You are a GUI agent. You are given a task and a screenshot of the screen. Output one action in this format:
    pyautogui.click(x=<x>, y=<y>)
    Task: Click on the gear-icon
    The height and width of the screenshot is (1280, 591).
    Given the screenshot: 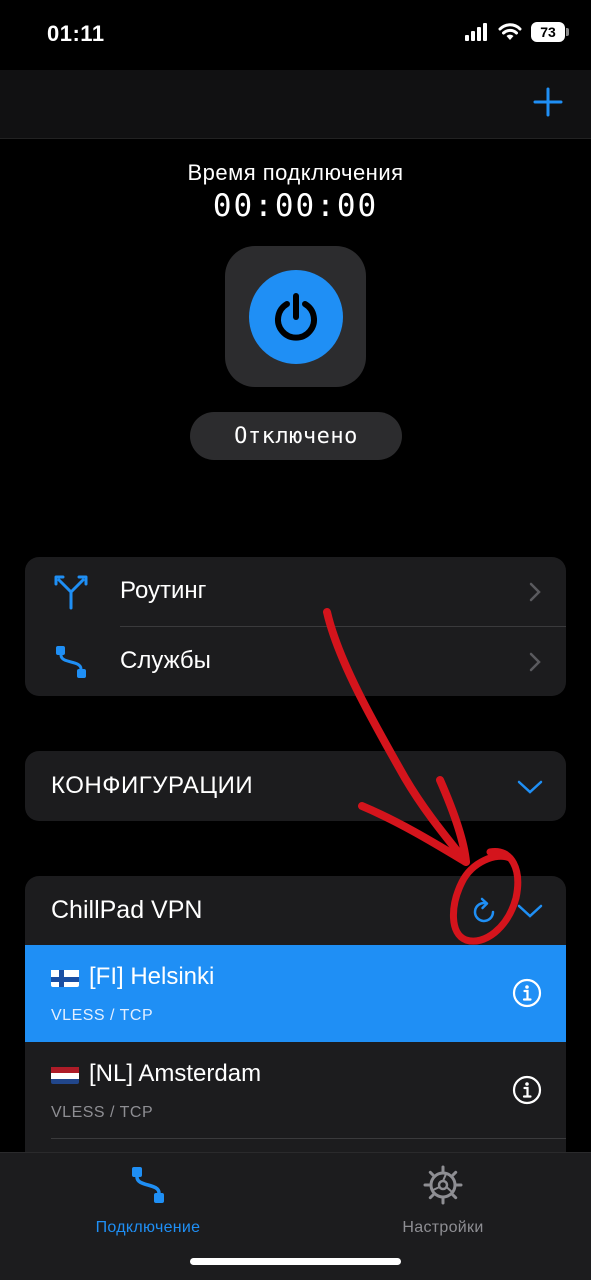 What is the action you would take?
    pyautogui.click(x=443, y=1185)
    